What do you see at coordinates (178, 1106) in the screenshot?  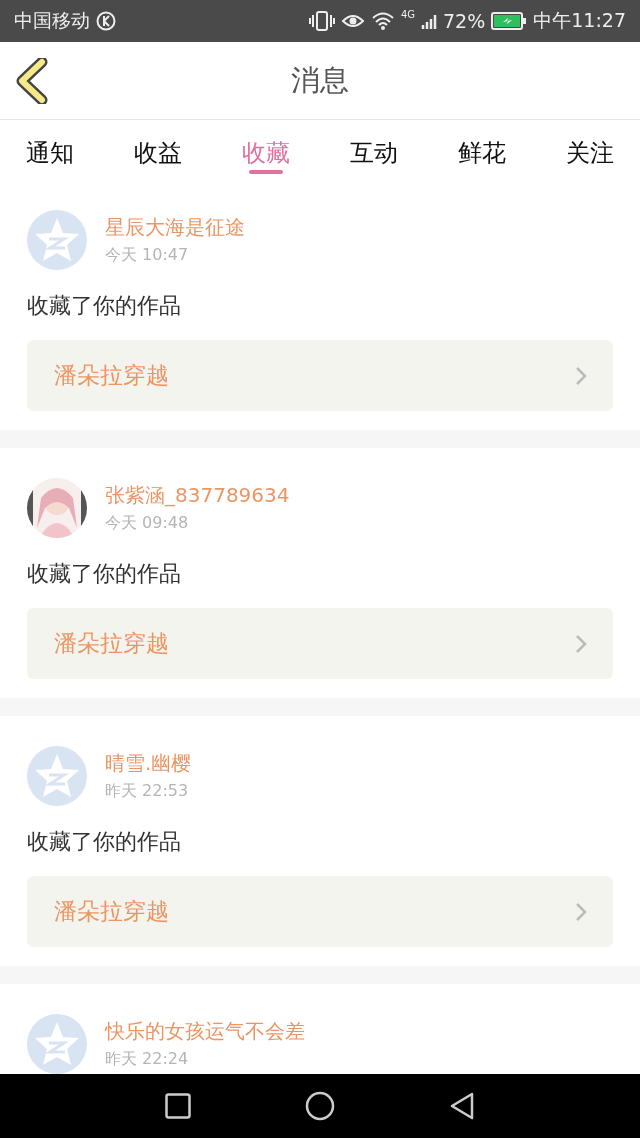 I see `recents-button` at bounding box center [178, 1106].